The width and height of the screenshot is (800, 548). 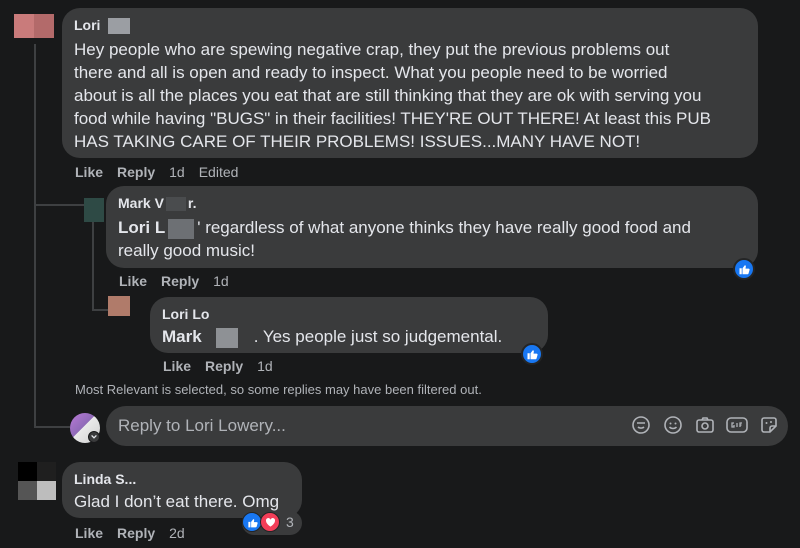 I want to click on chevron-down-icon, so click(x=94, y=437).